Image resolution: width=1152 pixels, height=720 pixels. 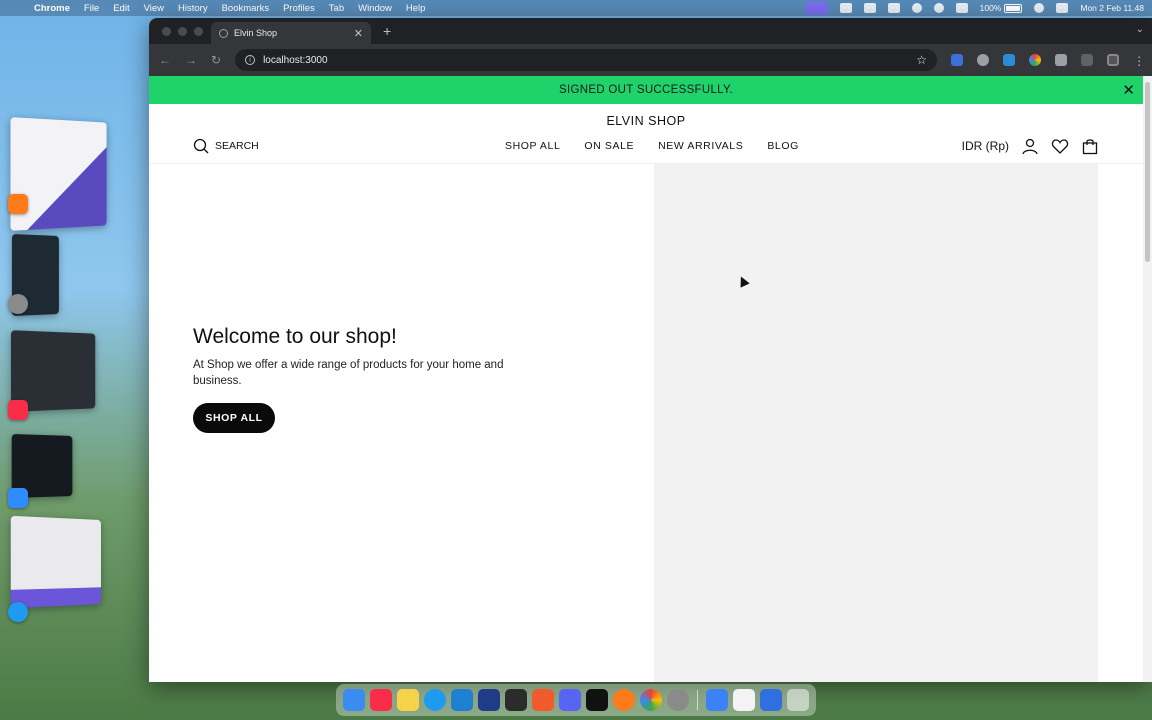 I want to click on screen-record-icon, so click(x=817, y=8).